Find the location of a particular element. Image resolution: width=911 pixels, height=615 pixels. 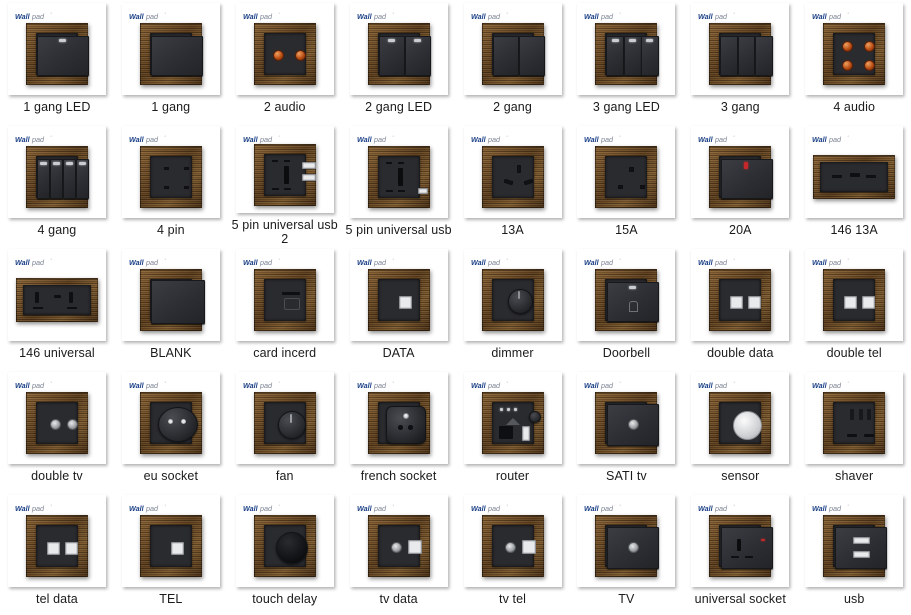

product-cell: Wall pad ° 2 gang is located at coordinates (513, 61).